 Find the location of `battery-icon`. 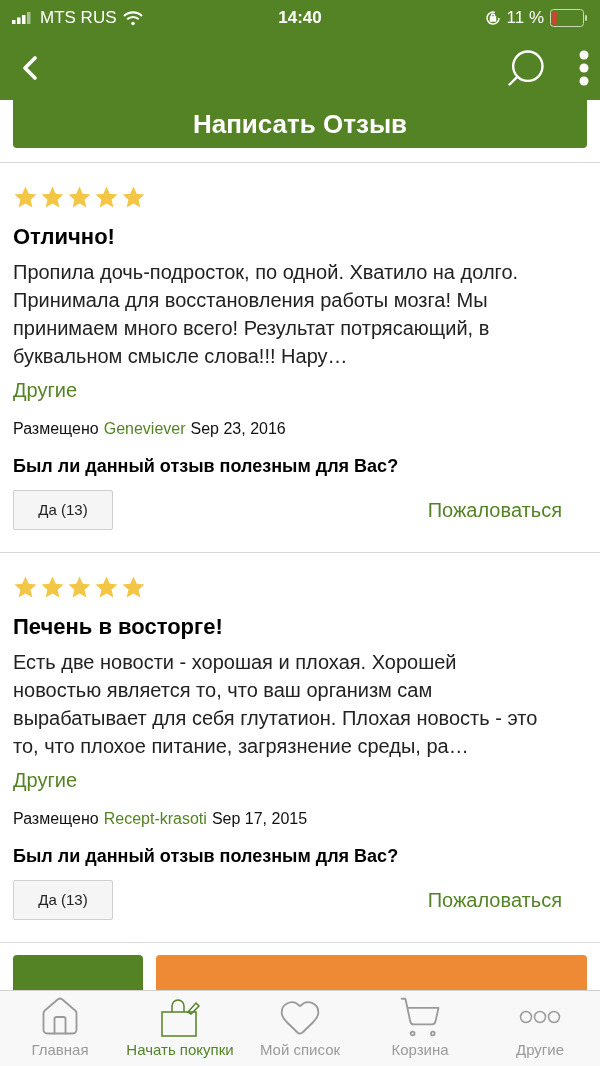

battery-icon is located at coordinates (569, 18).